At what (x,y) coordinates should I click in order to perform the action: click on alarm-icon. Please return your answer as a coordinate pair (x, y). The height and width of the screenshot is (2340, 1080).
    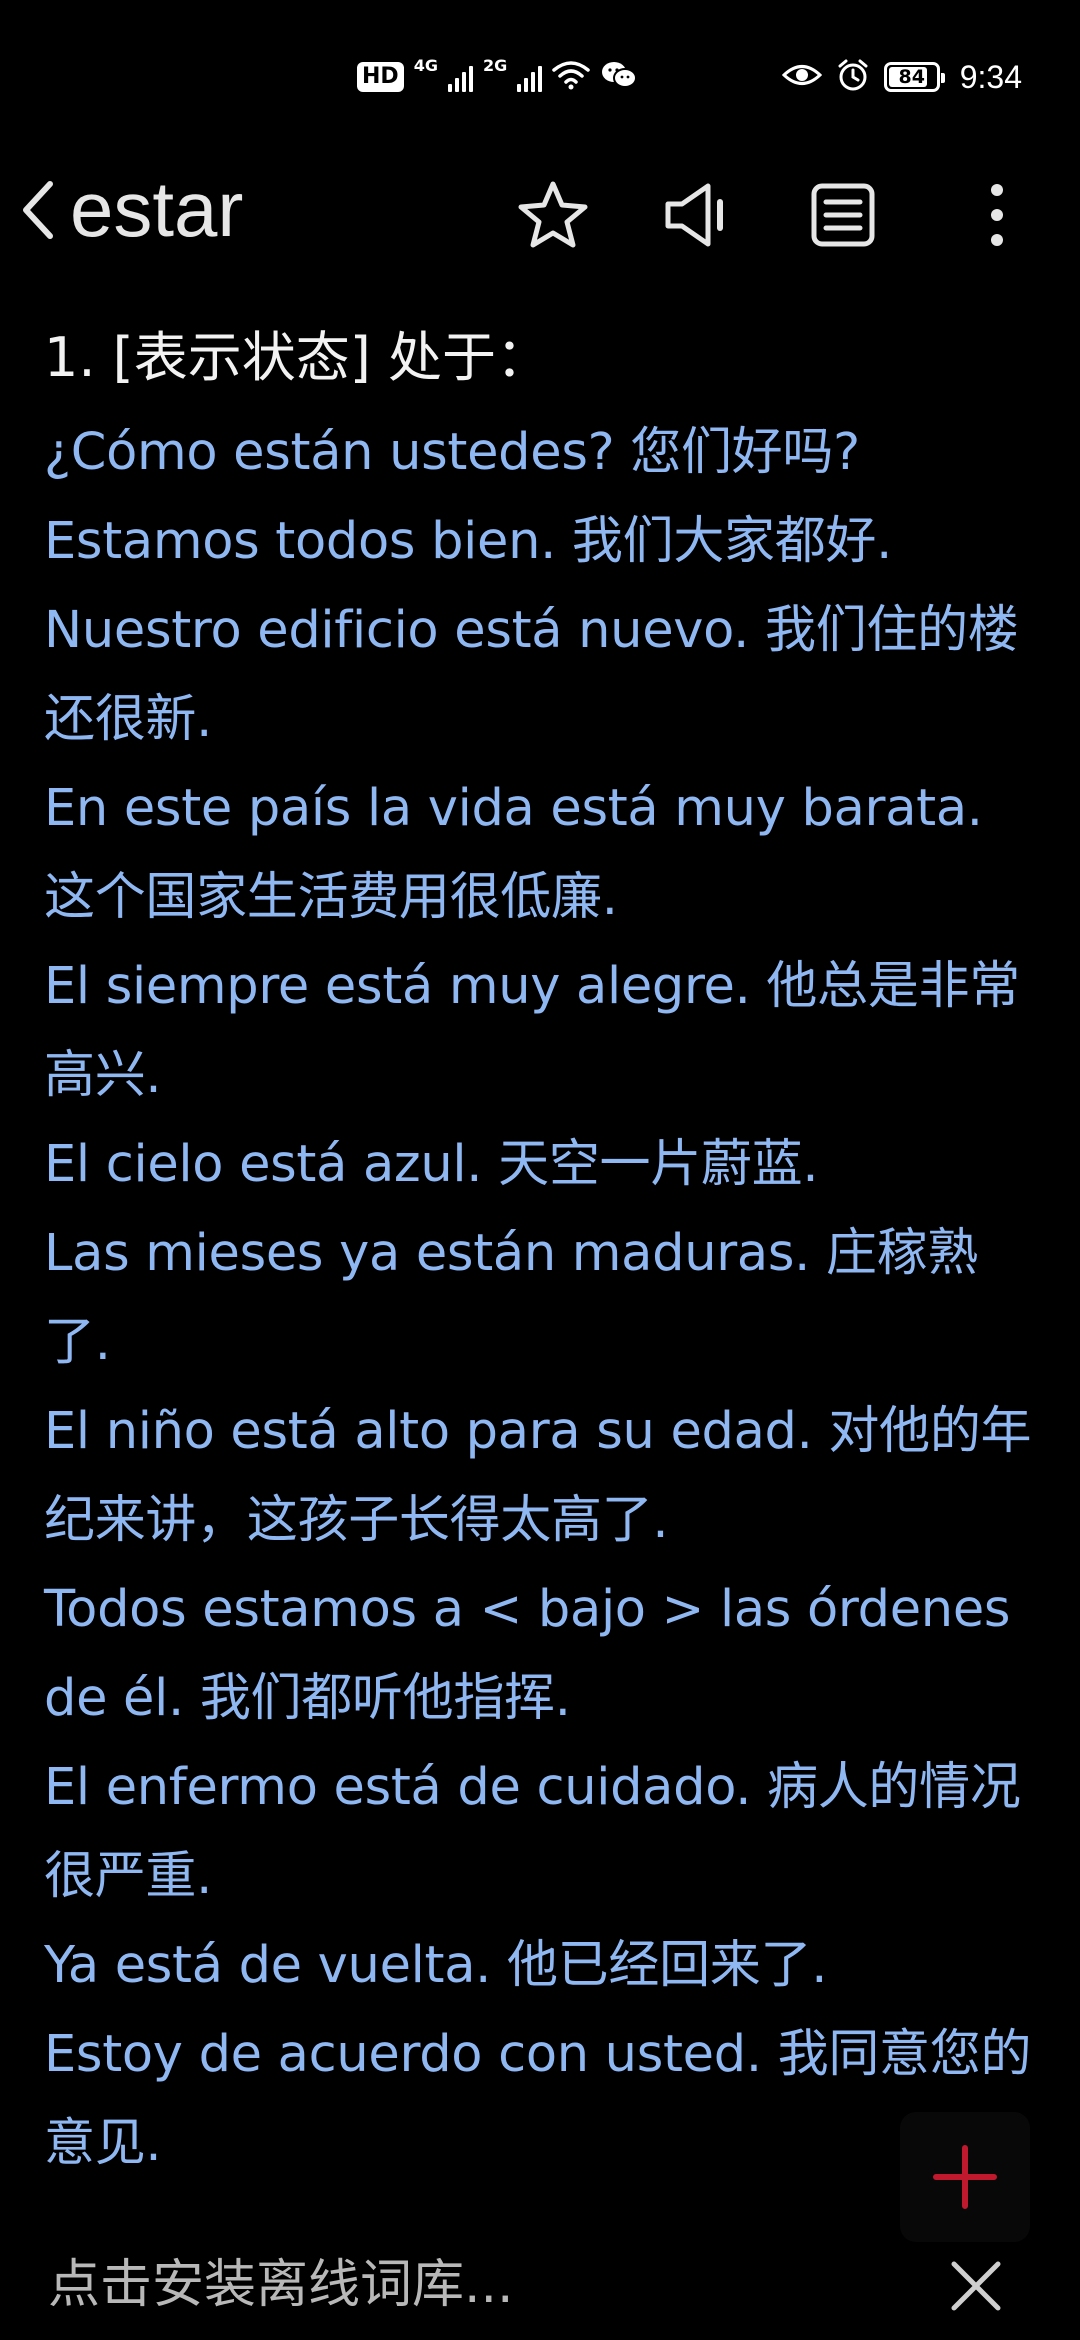
    Looking at the image, I should click on (853, 77).